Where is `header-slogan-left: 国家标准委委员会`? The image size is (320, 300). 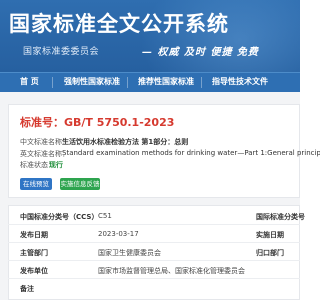
header-slogan-left: 国家标准委委员会 is located at coordinates (61, 52).